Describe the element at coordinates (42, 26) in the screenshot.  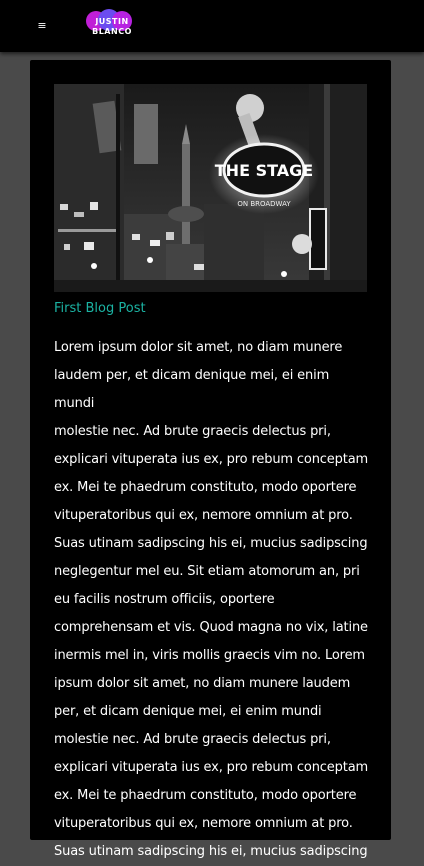
I see `hamburger-icon: ≡` at that location.